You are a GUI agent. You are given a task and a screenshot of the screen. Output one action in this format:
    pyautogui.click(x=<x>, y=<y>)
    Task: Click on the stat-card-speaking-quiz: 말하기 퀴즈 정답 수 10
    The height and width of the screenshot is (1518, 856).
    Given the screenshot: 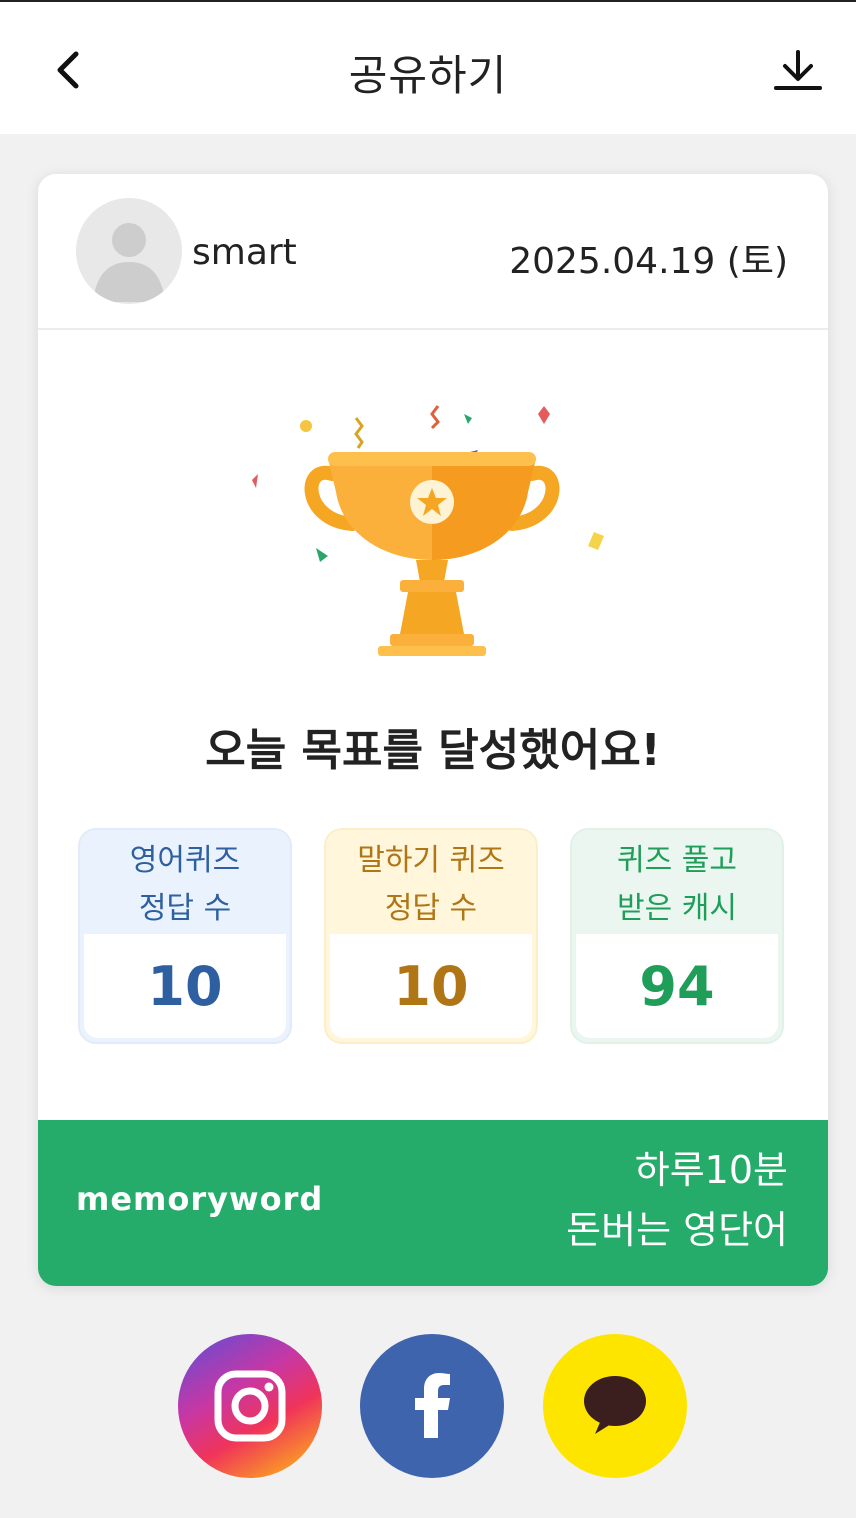 What is the action you would take?
    pyautogui.click(x=431, y=936)
    